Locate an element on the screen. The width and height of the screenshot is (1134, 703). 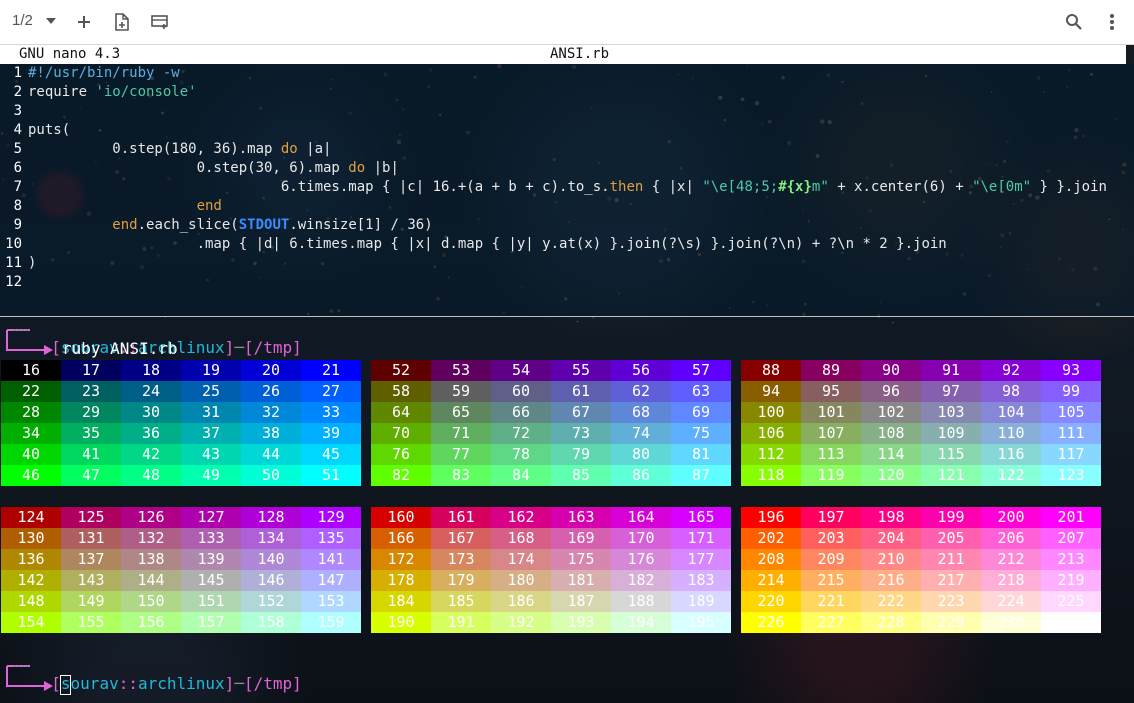
color-cell: 23 is located at coordinates (91, 391).